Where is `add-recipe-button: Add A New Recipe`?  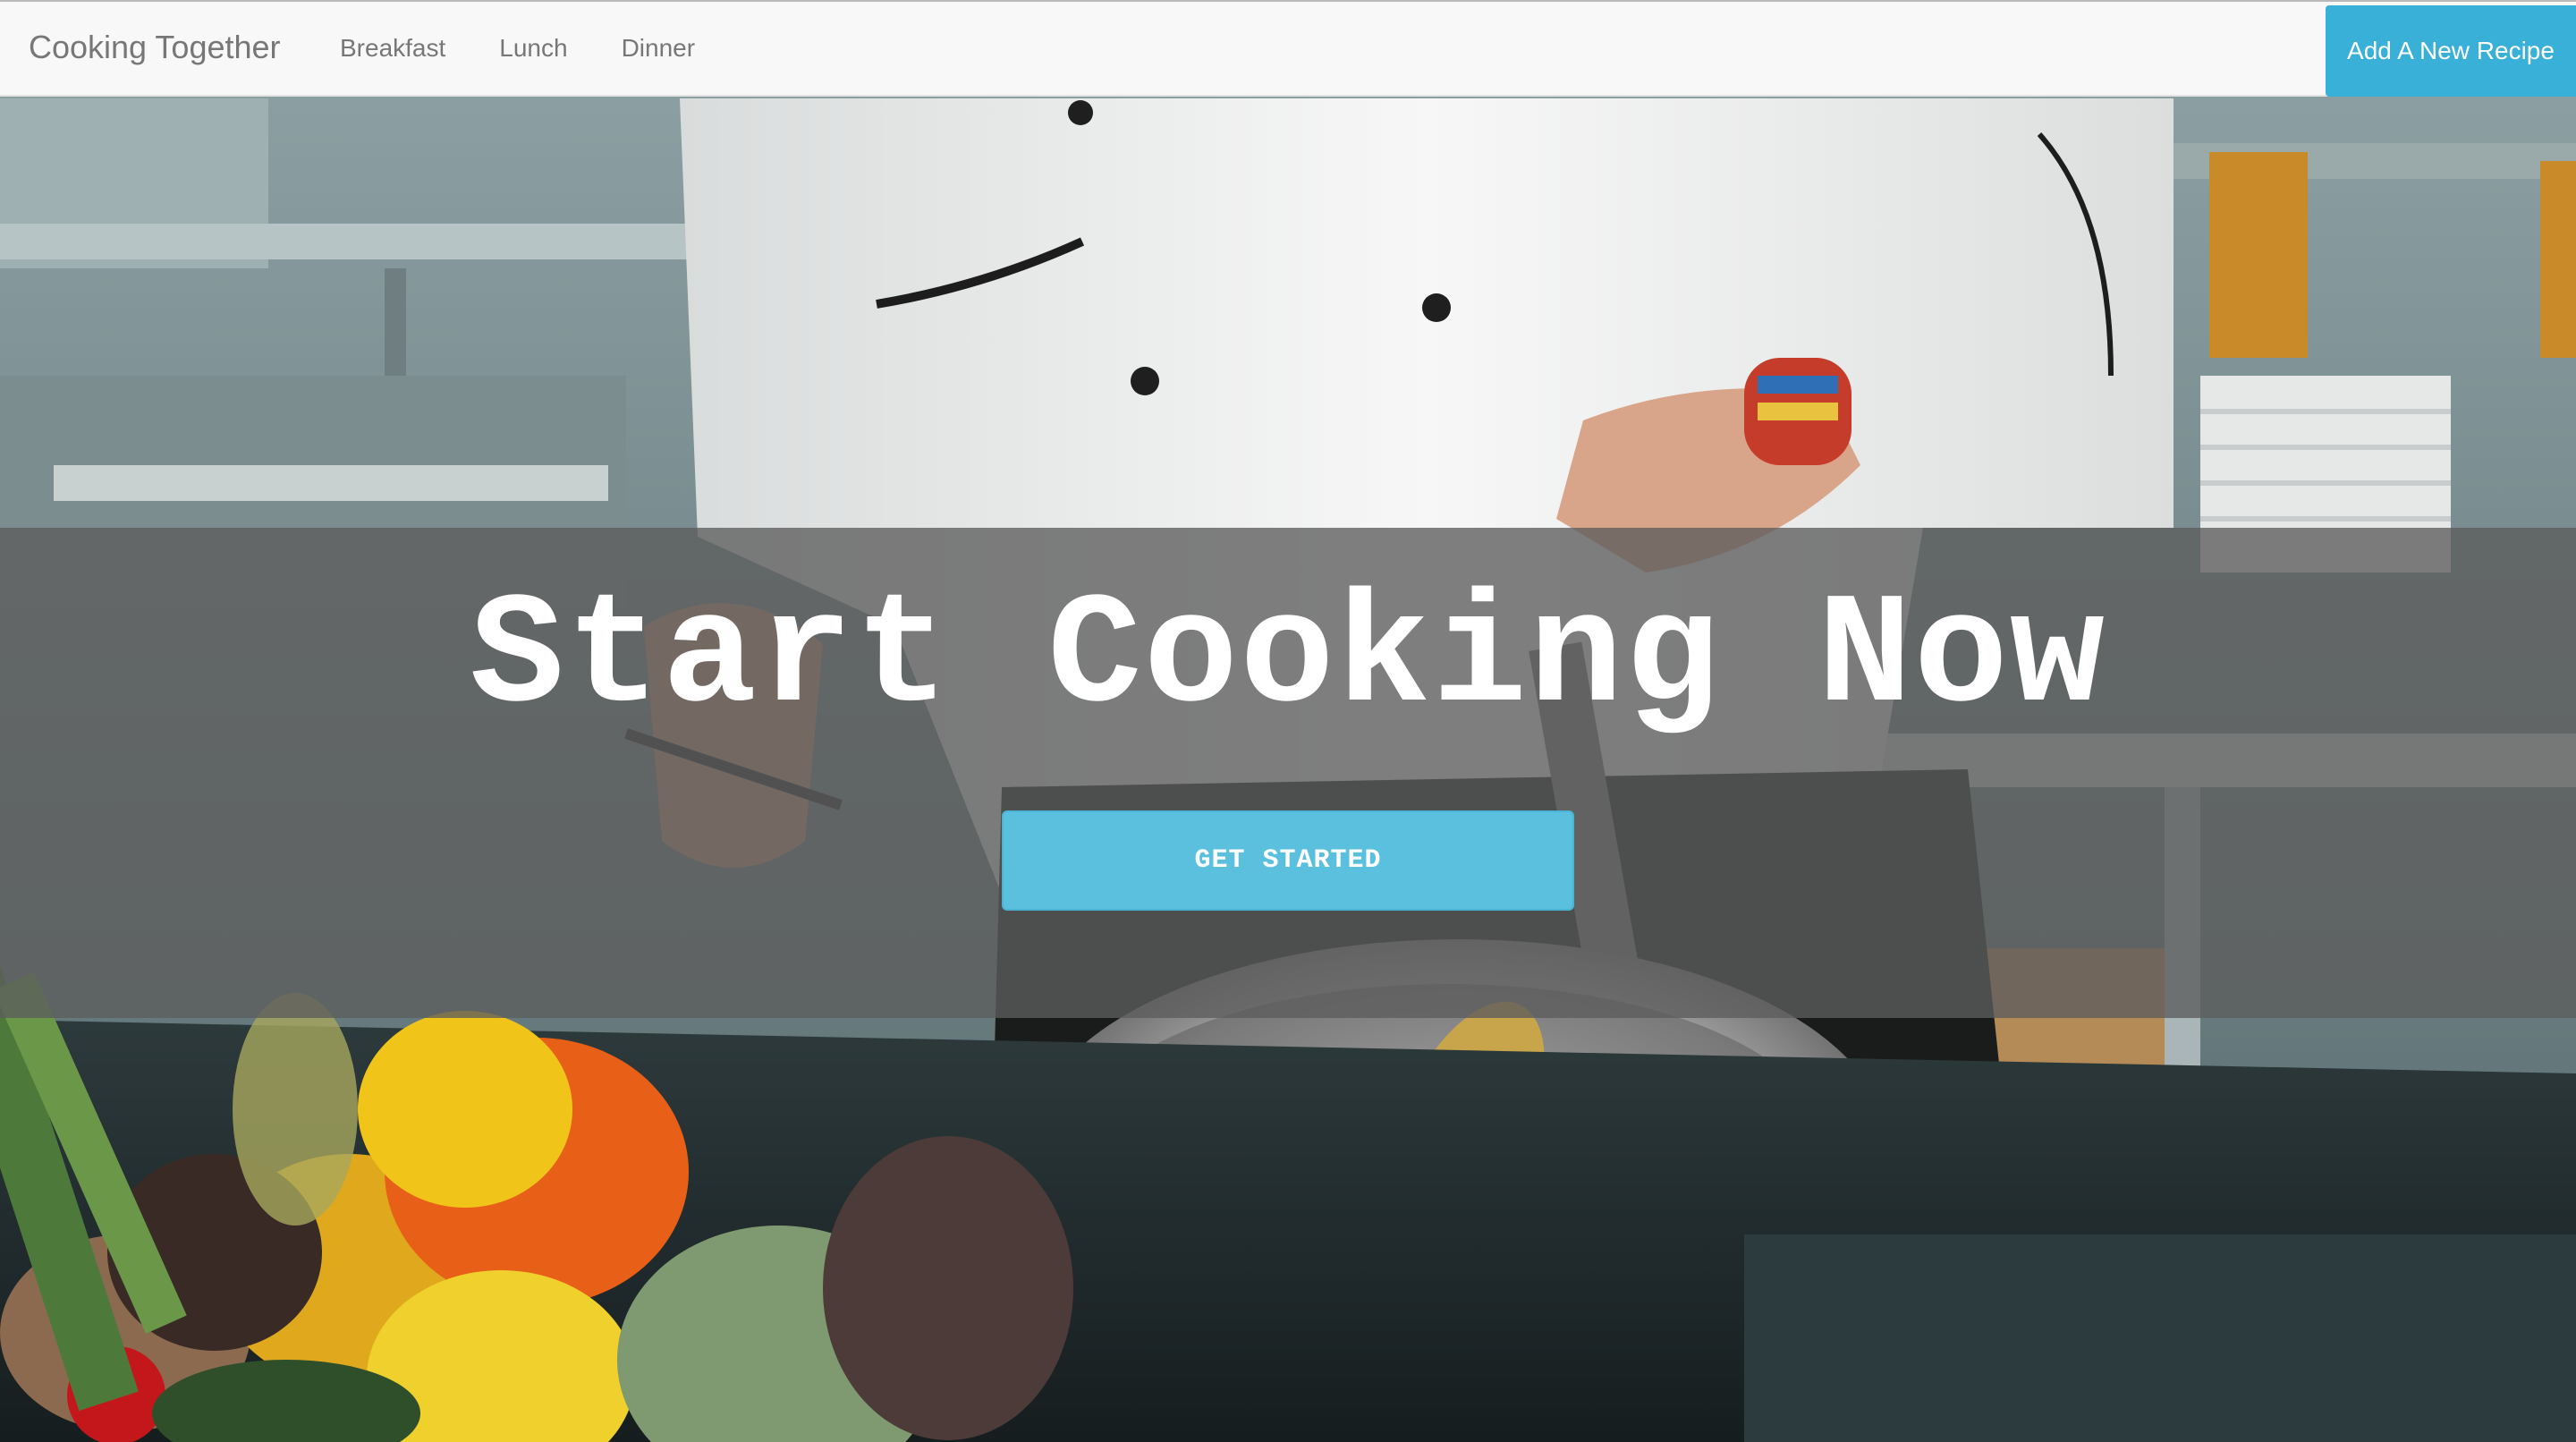 add-recipe-button: Add A New Recipe is located at coordinates (2451, 51).